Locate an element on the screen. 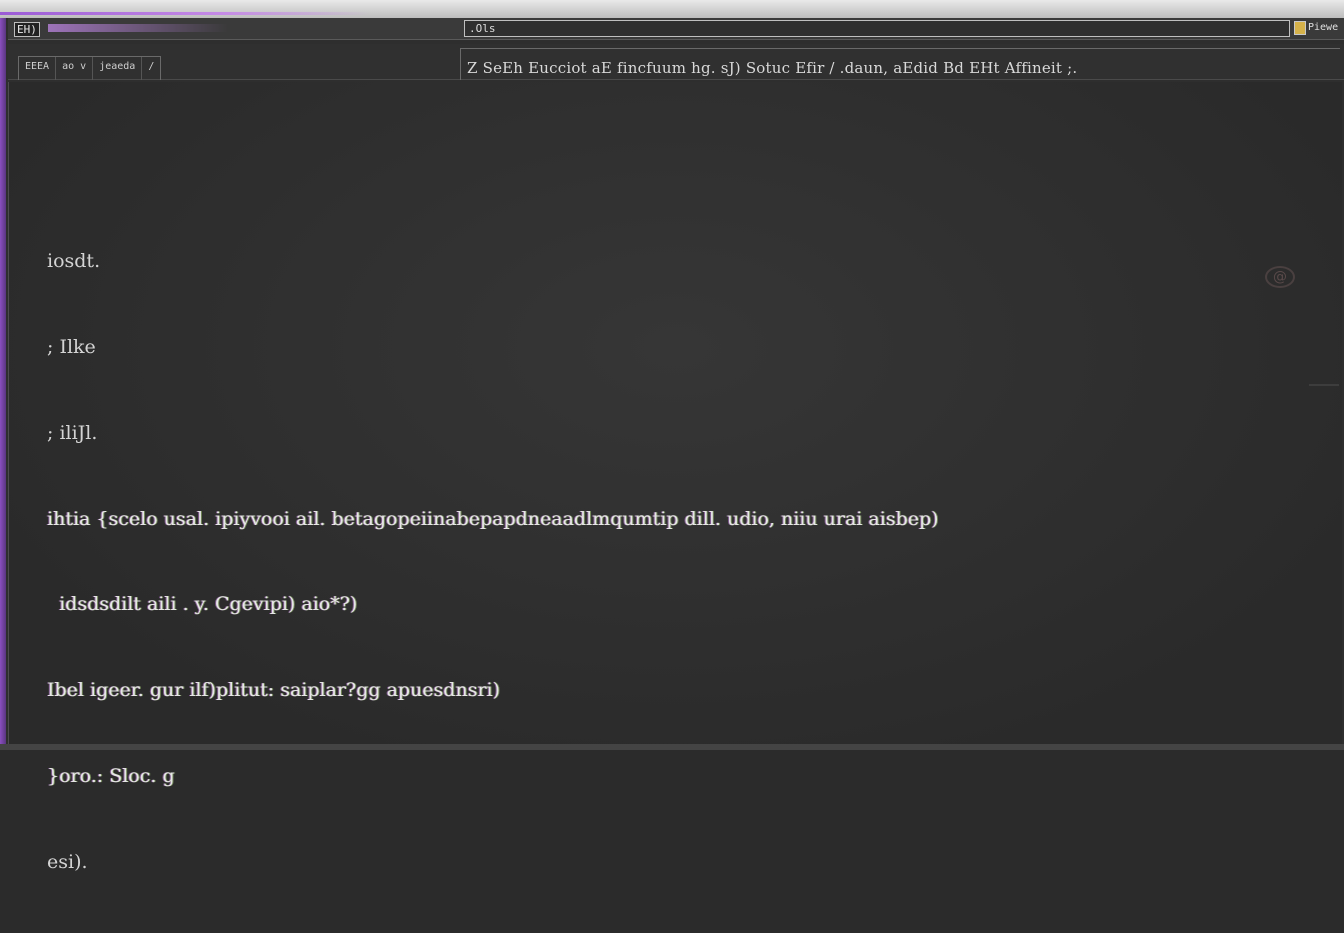 This screenshot has height=933, width=1344. bottom-edge is located at coordinates (672, 747).